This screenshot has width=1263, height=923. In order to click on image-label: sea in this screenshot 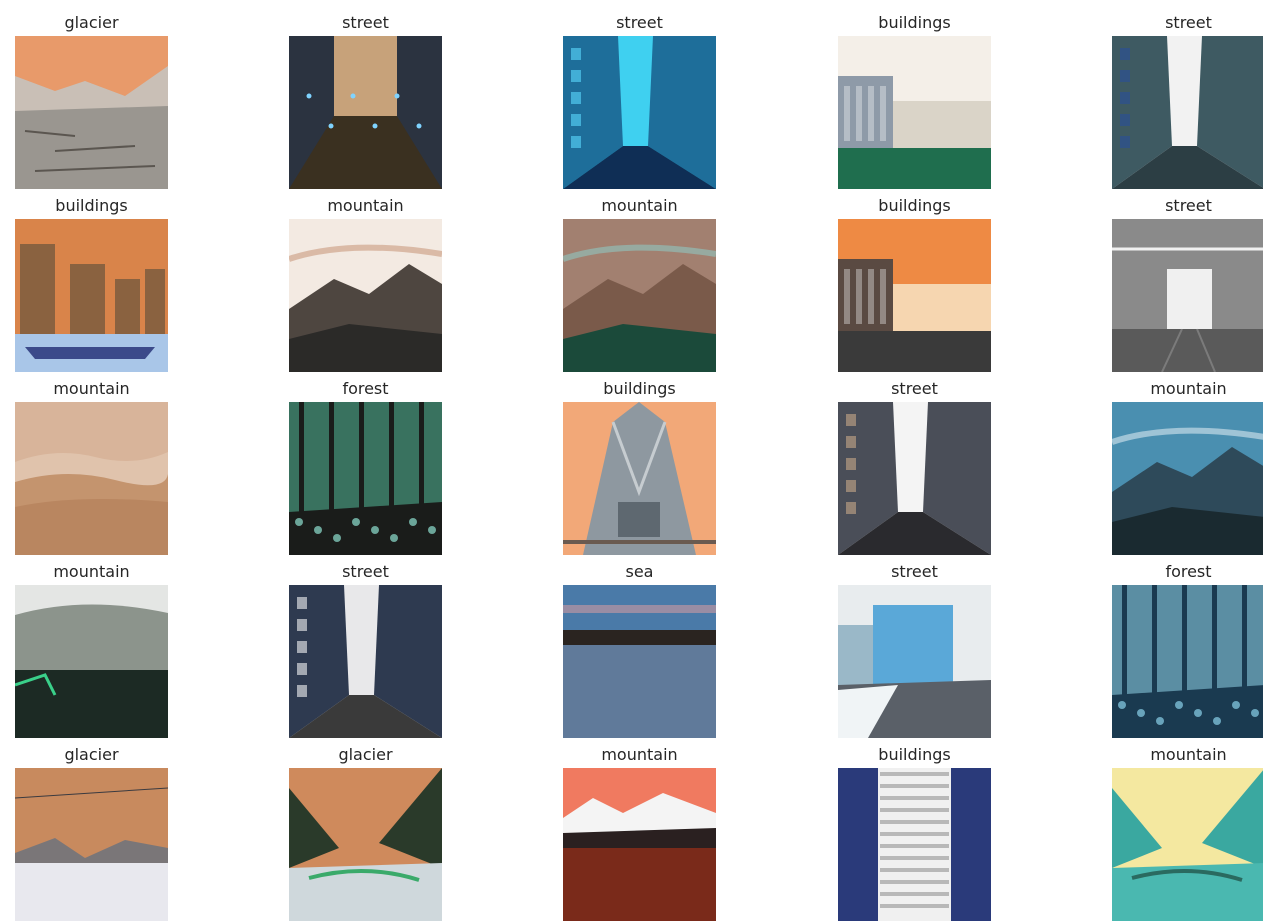, I will do `click(639, 571)`.